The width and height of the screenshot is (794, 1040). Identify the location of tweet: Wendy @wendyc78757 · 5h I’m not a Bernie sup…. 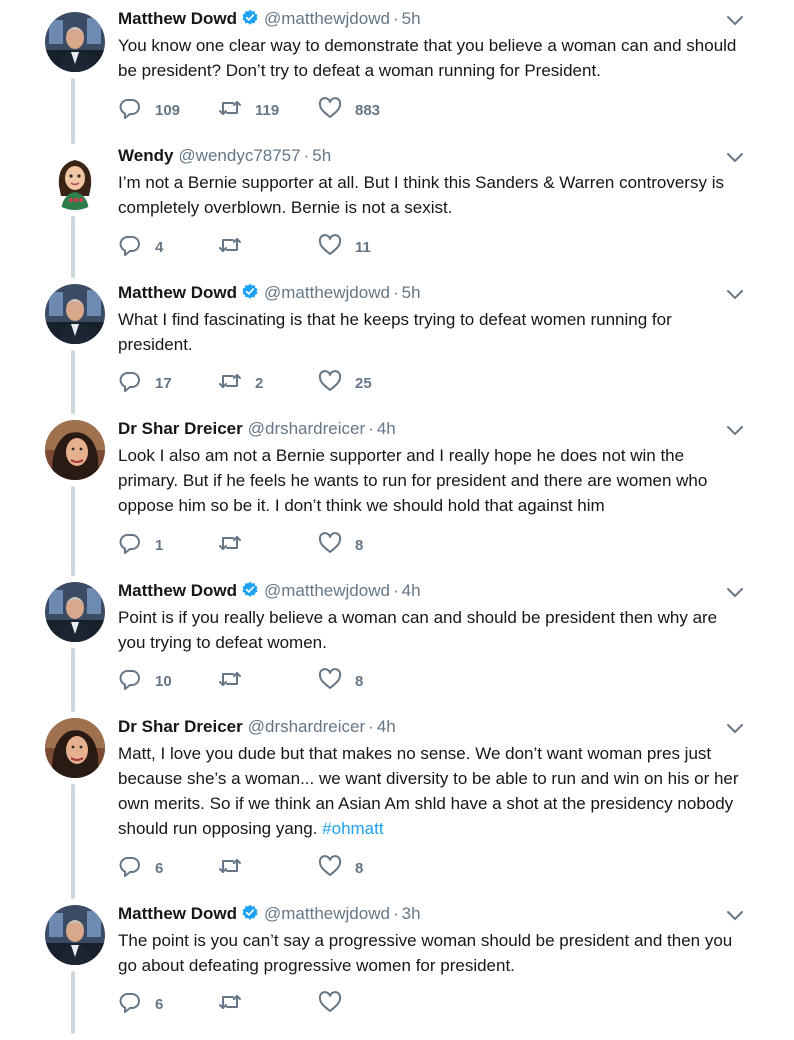
(397, 205).